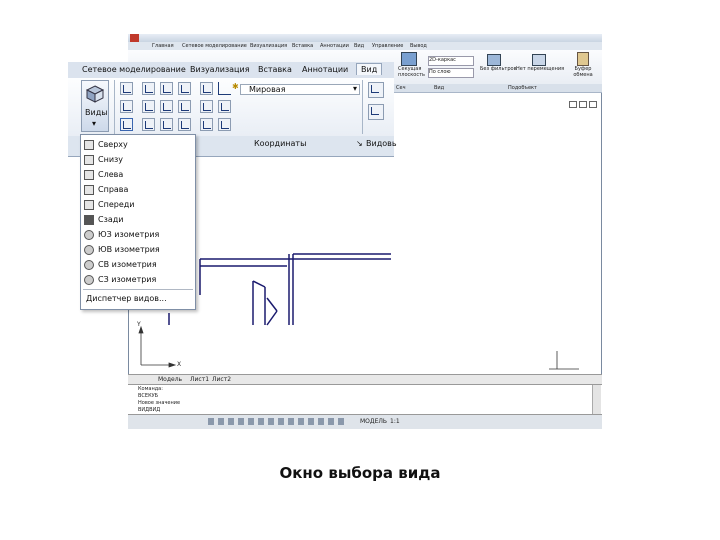 This screenshot has width=720, height=540. I want to click on chevron-down-icon: ▾, so click(94, 123).